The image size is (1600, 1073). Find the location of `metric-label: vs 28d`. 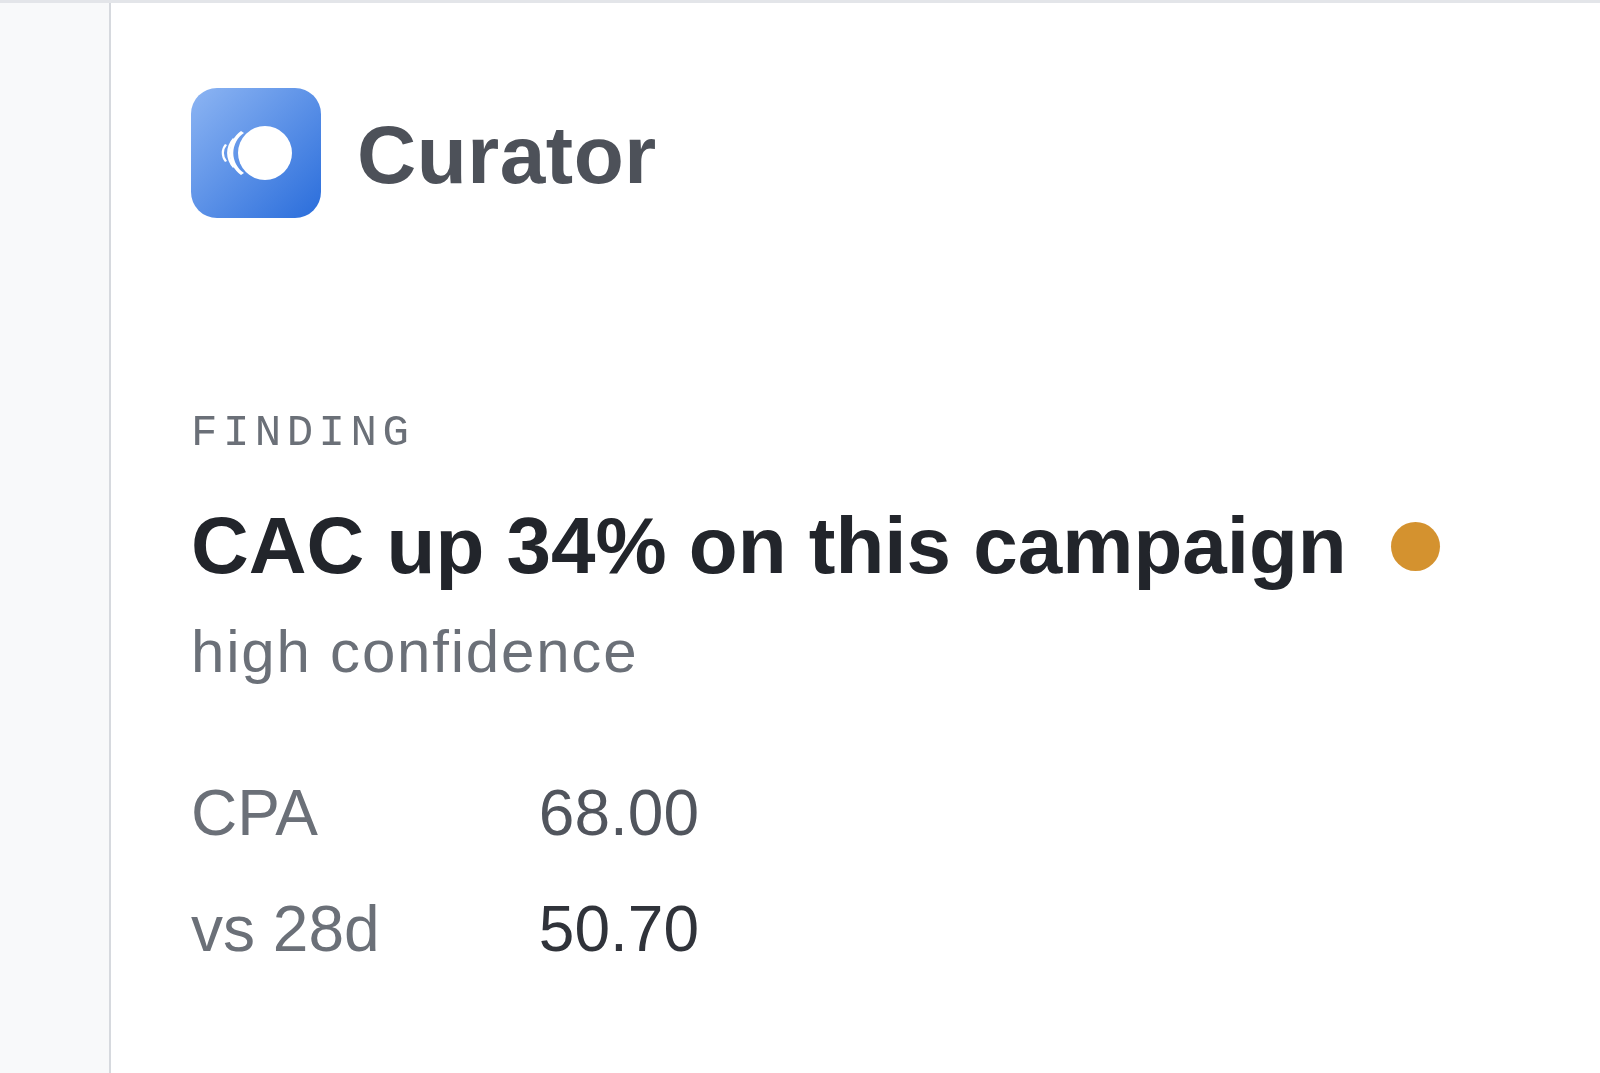

metric-label: vs 28d is located at coordinates (285, 929).